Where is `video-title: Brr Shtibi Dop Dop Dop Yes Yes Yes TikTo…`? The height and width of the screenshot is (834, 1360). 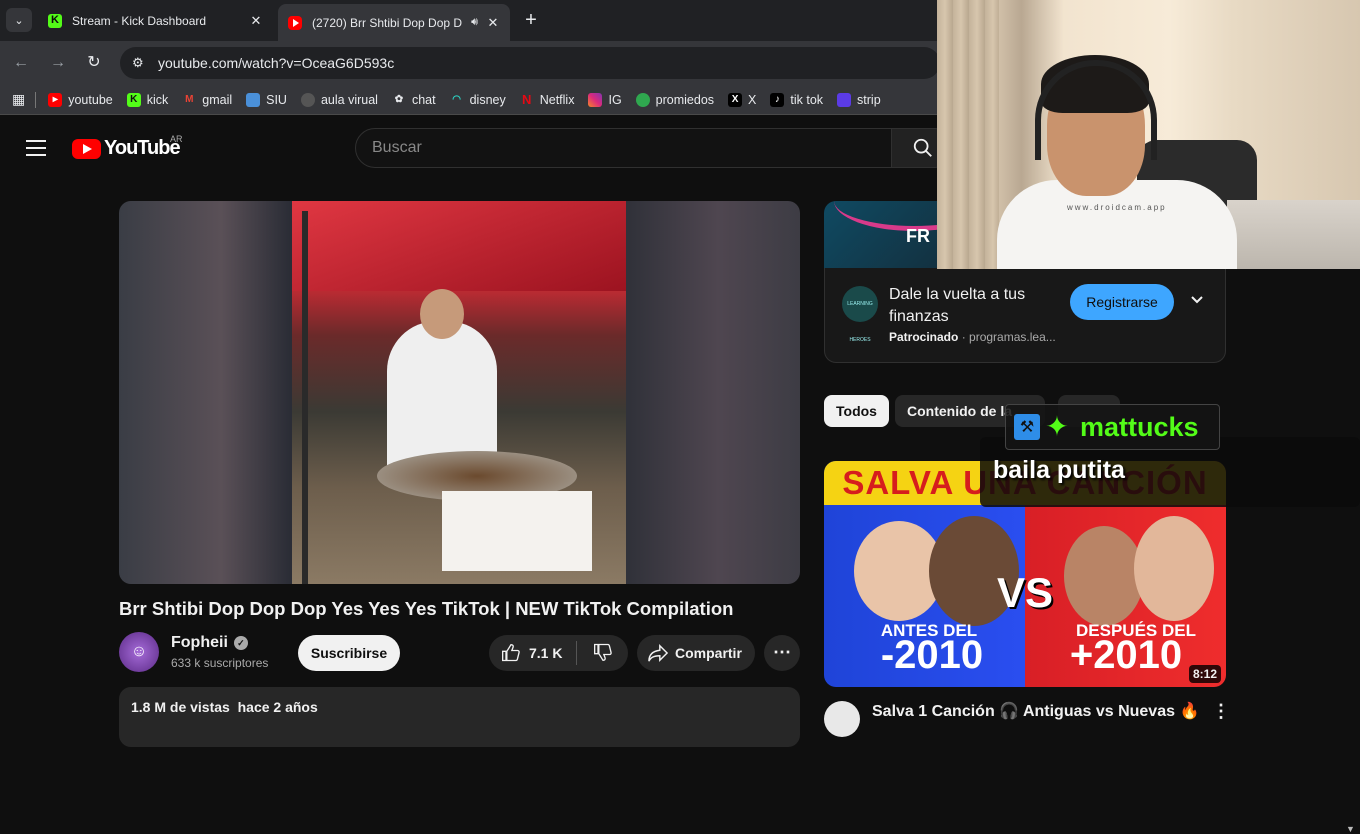 video-title: Brr Shtibi Dop Dop Dop Yes Yes Yes TikTo… is located at coordinates (426, 608).